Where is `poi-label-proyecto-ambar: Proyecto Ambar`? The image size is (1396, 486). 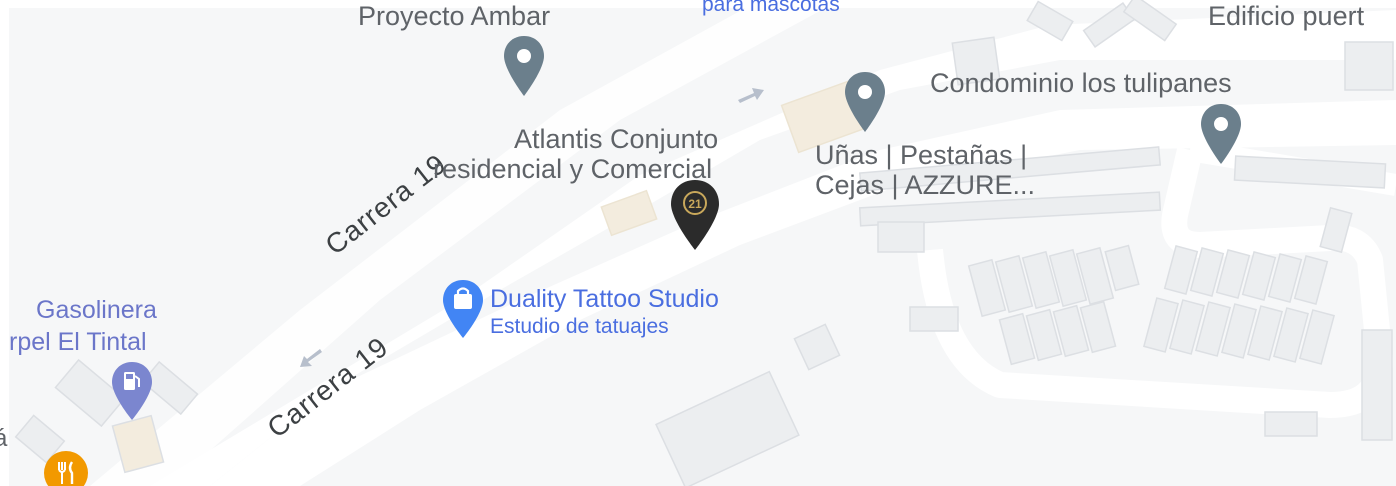 poi-label-proyecto-ambar: Proyecto Ambar is located at coordinates (454, 16).